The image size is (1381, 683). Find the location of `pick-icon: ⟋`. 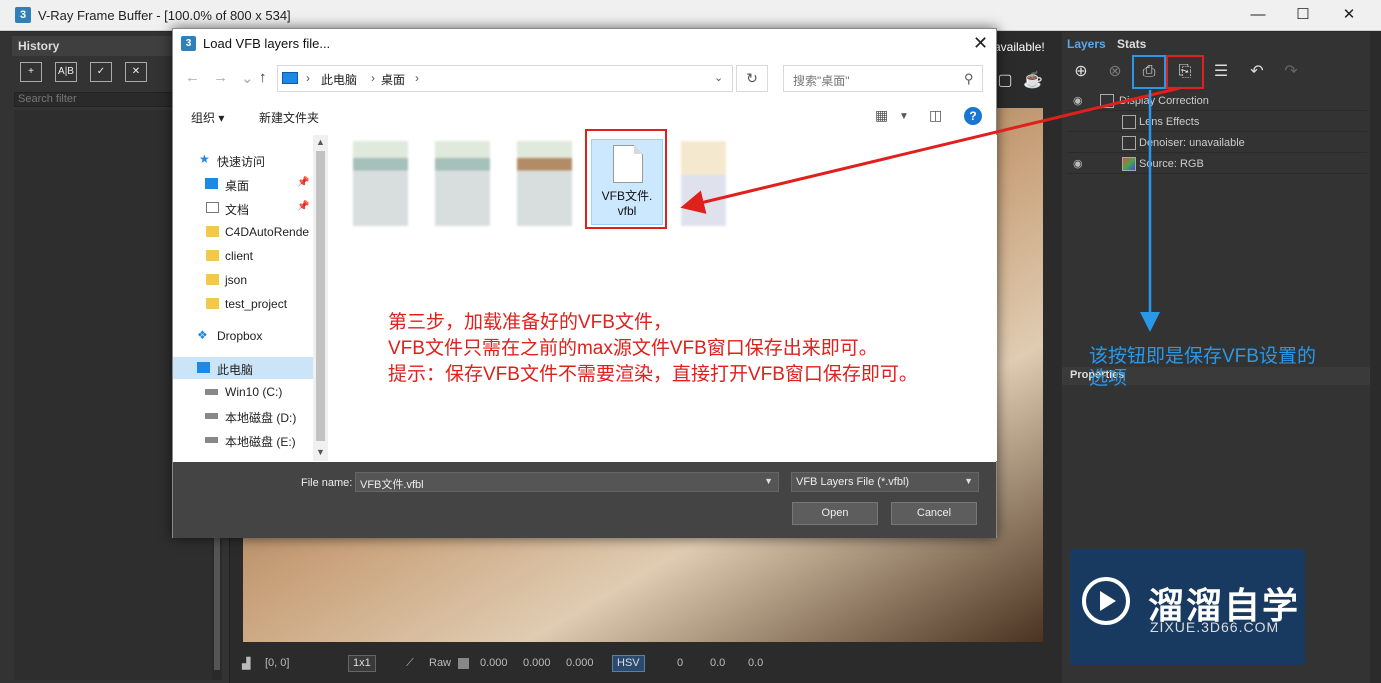

pick-icon: ⟋ is located at coordinates (410, 663).